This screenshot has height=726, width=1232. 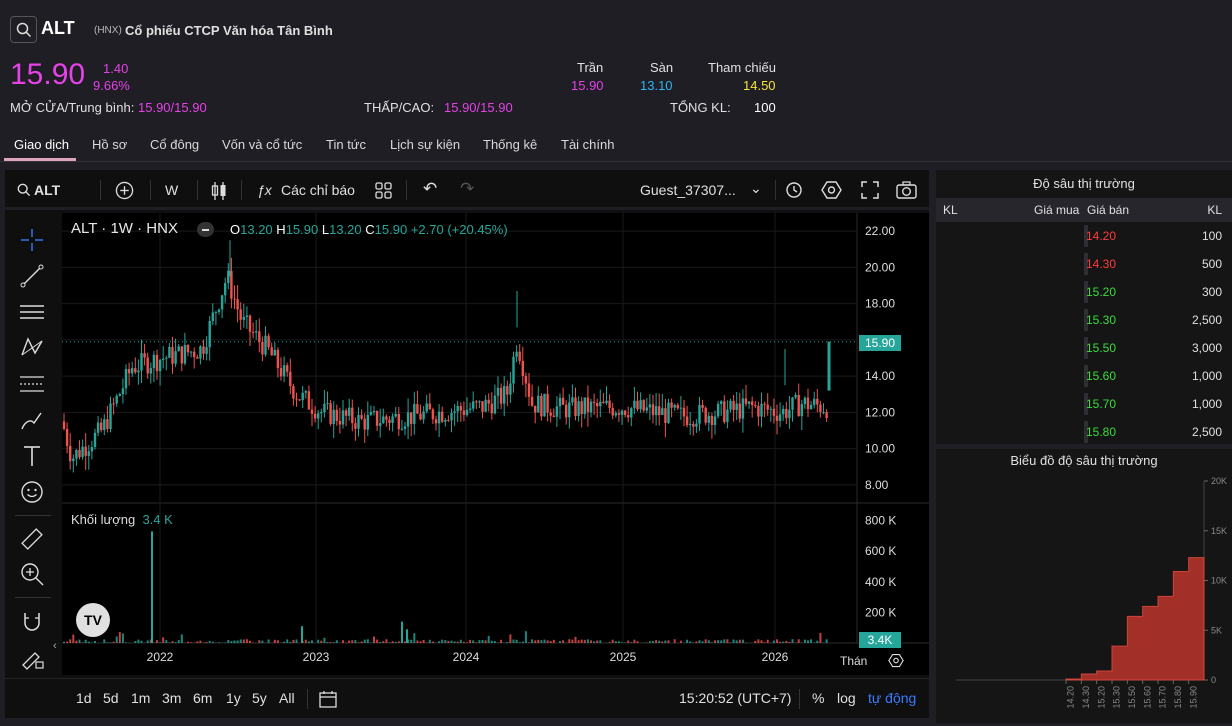 What do you see at coordinates (202, 698) in the screenshot?
I see `range-6m: 6m` at bounding box center [202, 698].